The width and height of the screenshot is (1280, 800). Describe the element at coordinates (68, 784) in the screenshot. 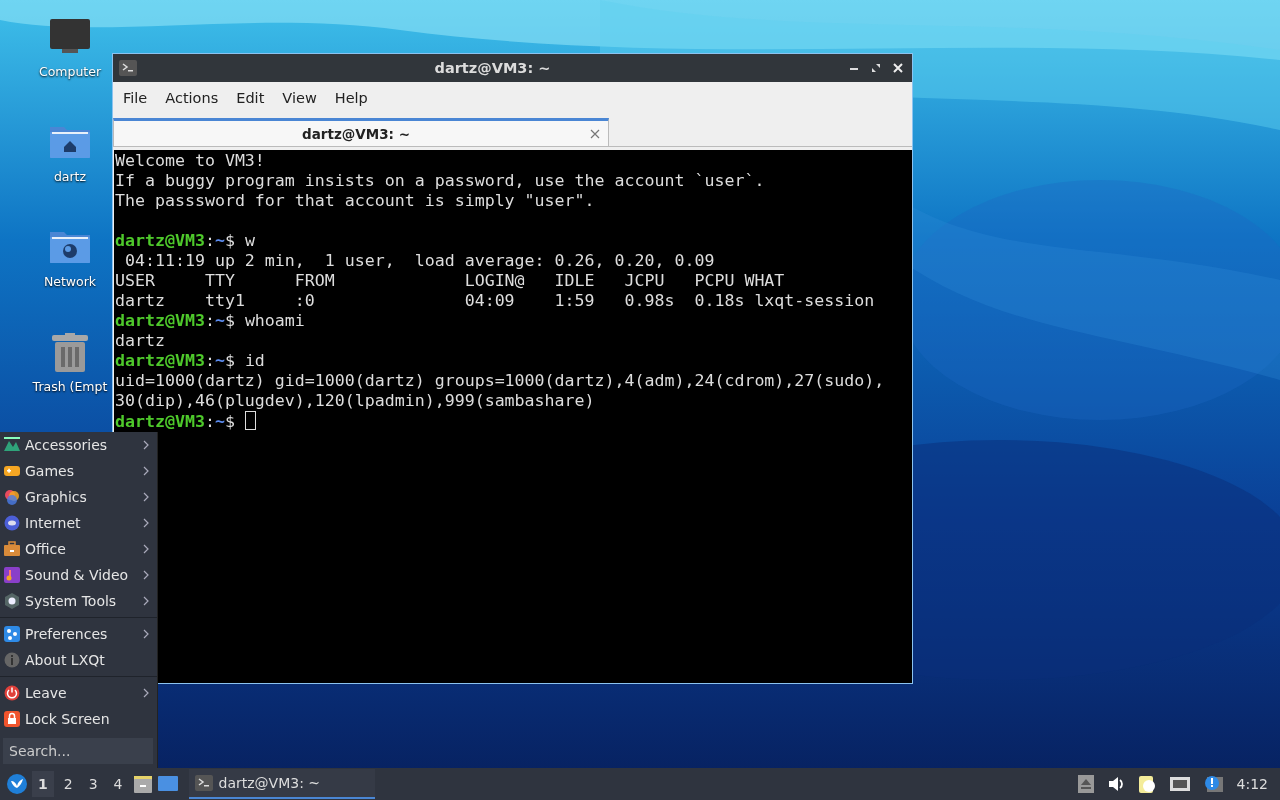

I see `desktop-switch: 2` at that location.